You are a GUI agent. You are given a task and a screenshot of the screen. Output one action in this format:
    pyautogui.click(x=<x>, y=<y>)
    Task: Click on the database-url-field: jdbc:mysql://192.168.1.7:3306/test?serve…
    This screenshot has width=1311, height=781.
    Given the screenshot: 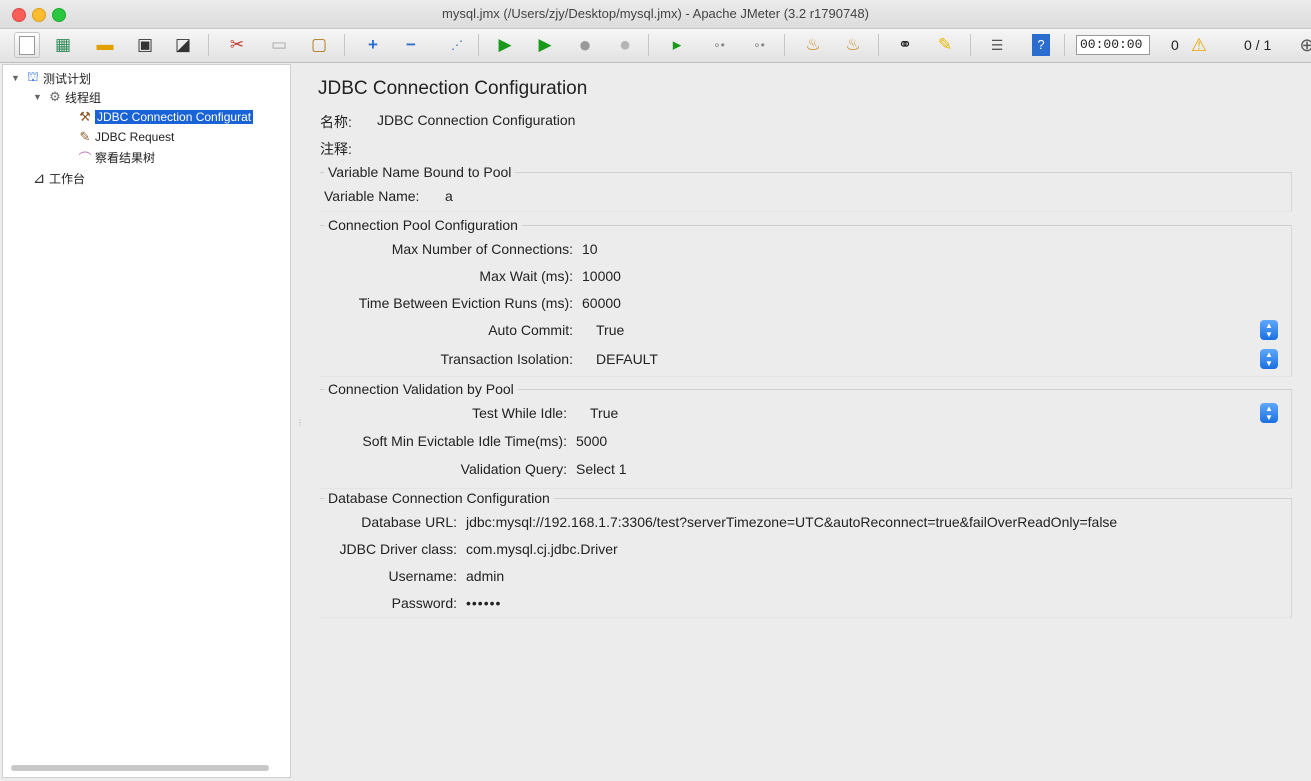 What is the action you would take?
    pyautogui.click(x=791, y=522)
    